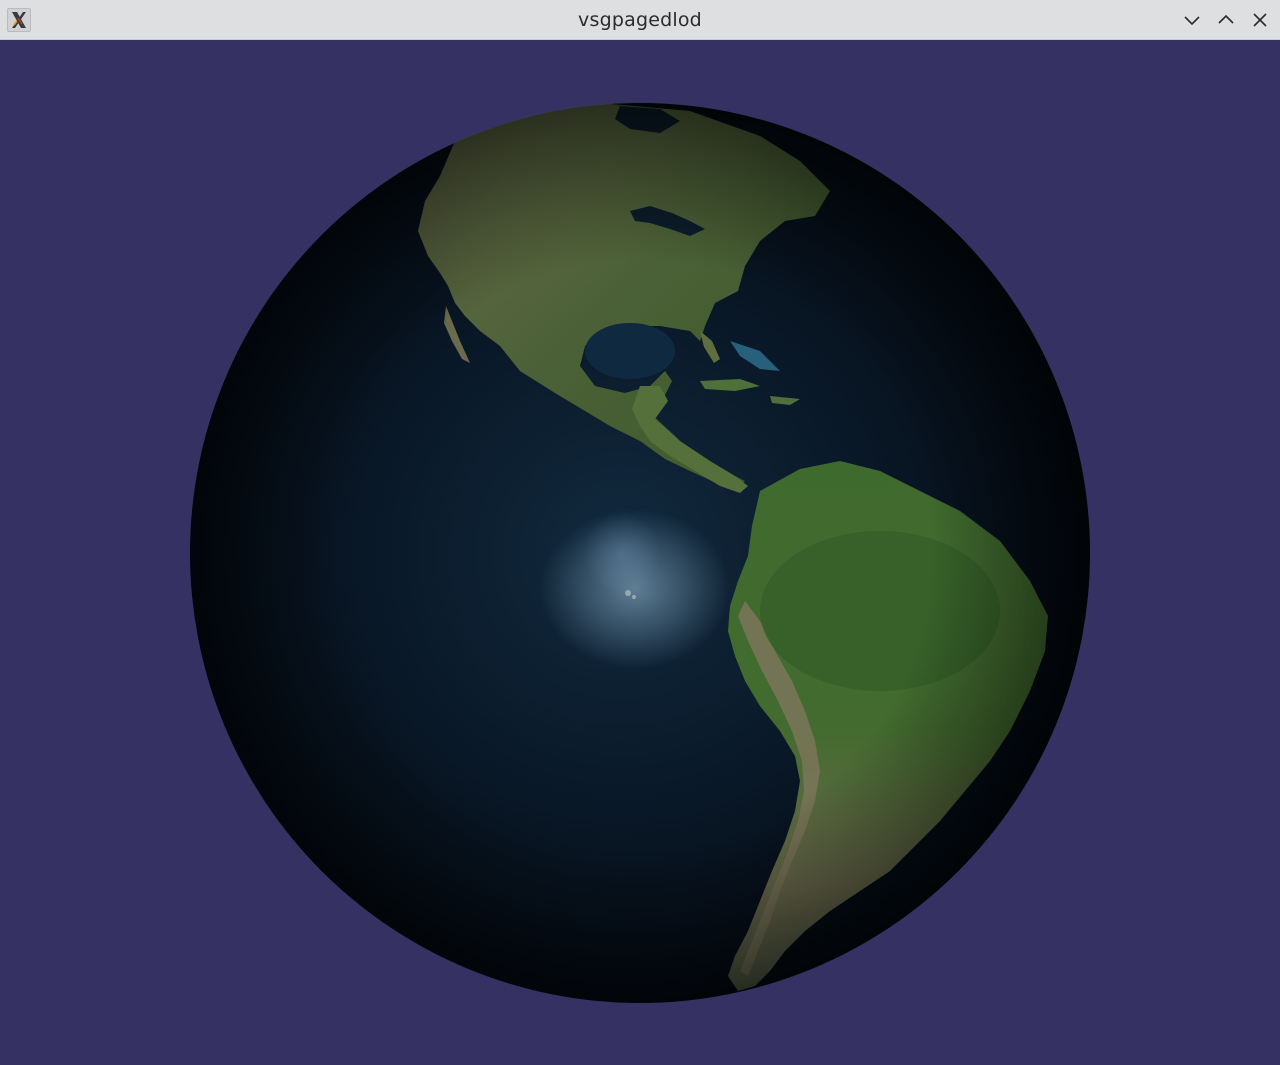 Image resolution: width=1280 pixels, height=1065 pixels. I want to click on window-titlebar: vsgpagedlod, so click(640, 20).